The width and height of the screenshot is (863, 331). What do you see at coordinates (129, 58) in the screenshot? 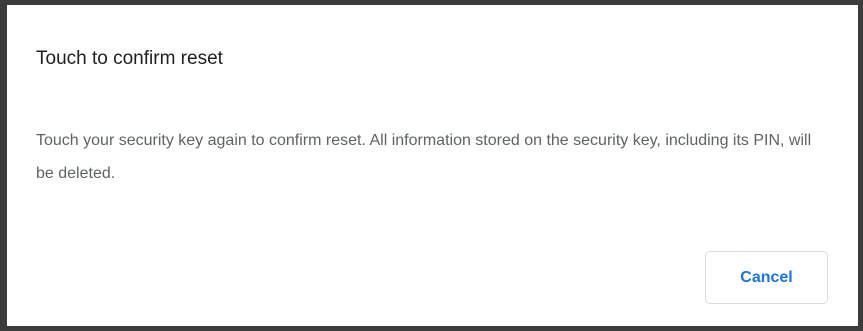
I see `dialog-title: Touch to confirm reset` at bounding box center [129, 58].